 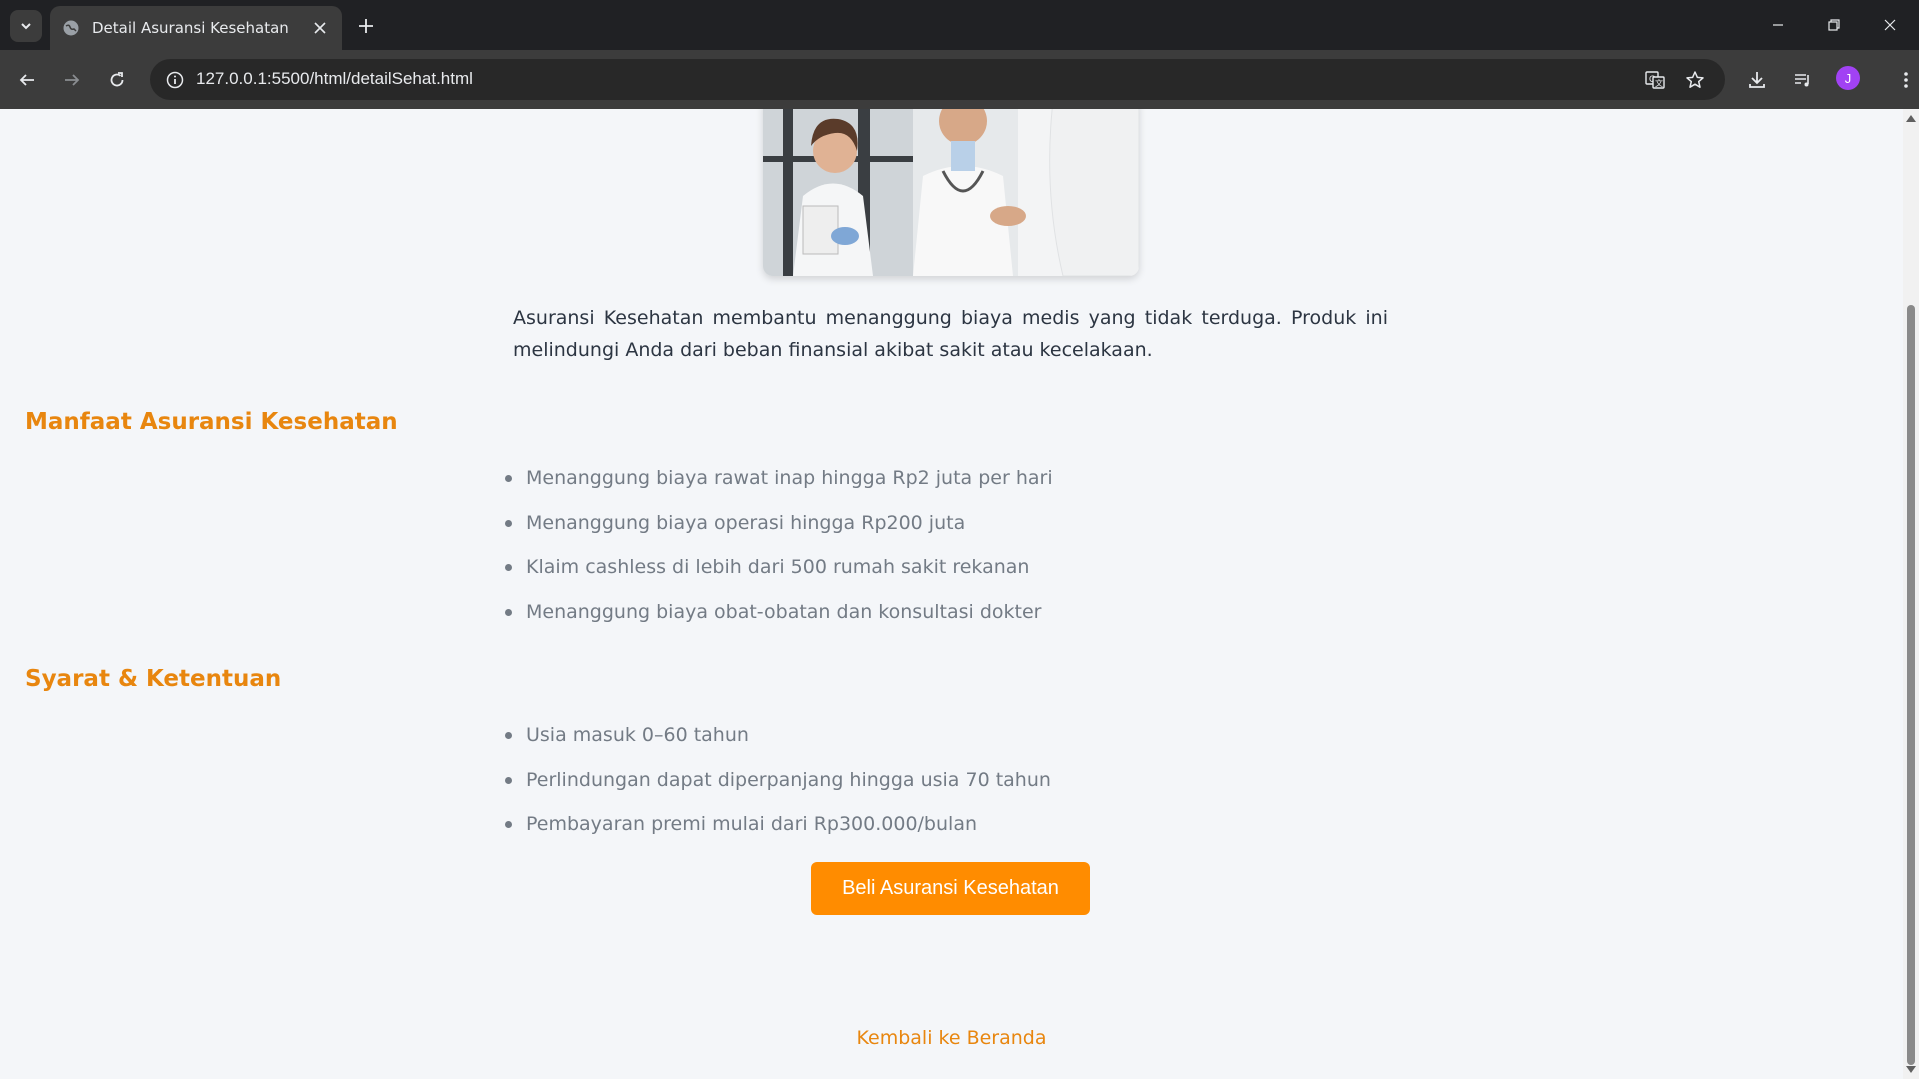 I want to click on profile-avatar: J, so click(x=1848, y=78).